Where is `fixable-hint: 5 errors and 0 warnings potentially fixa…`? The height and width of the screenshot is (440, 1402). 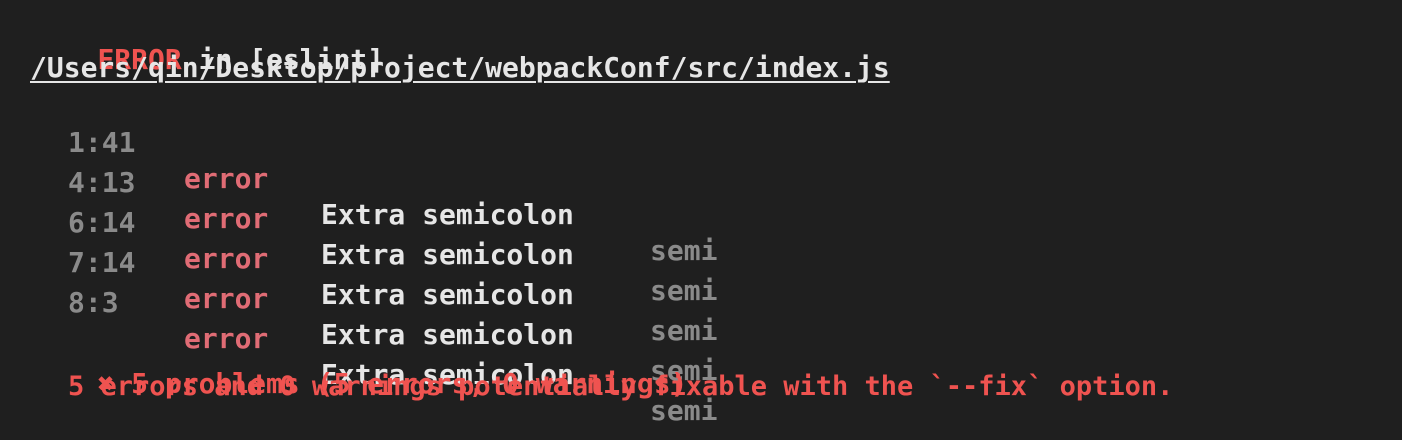 fixable-hint: 5 errors and 0 warnings potentially fixa… is located at coordinates (621, 386).